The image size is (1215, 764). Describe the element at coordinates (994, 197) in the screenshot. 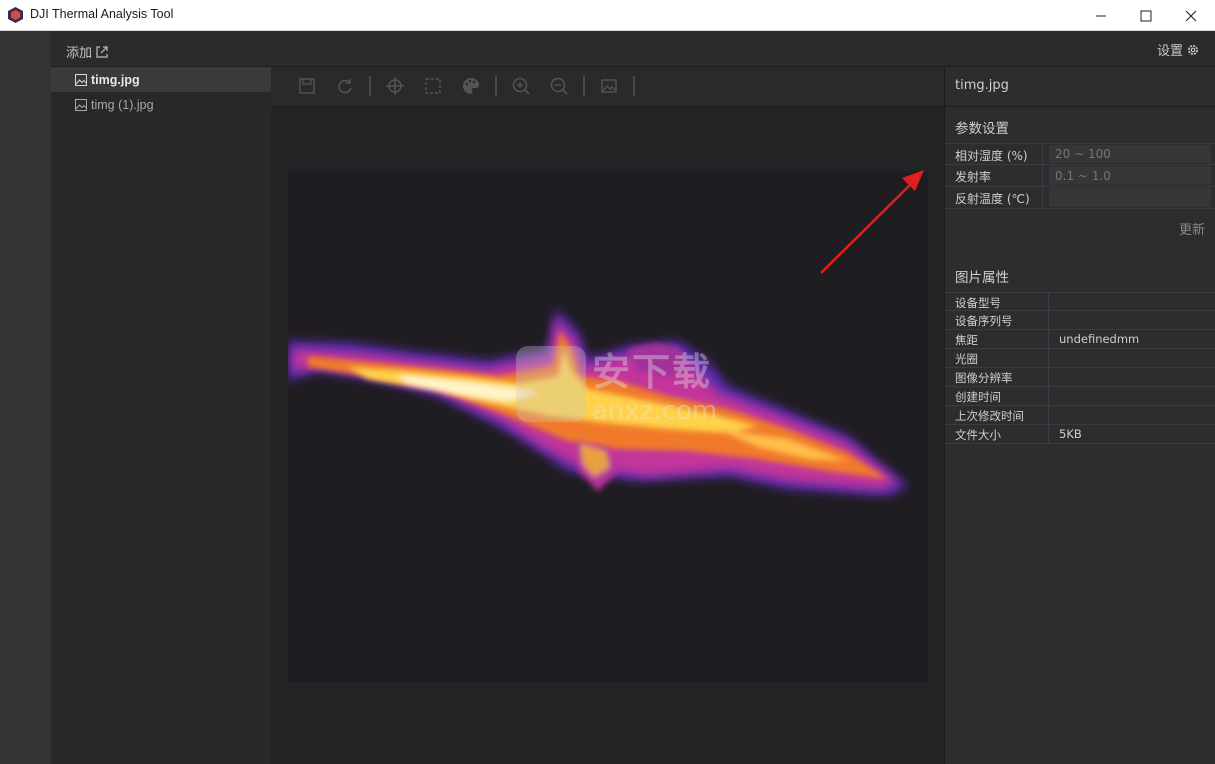

I see `param-label: 反射温度 (℃)` at that location.